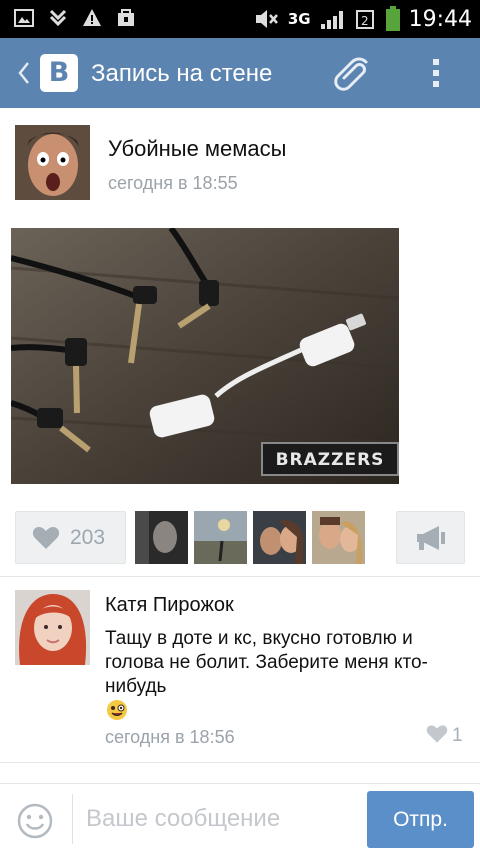 Image resolution: width=480 pixels, height=854 pixels. I want to click on post-timestamp: сегодня в 18:55, so click(173, 183).